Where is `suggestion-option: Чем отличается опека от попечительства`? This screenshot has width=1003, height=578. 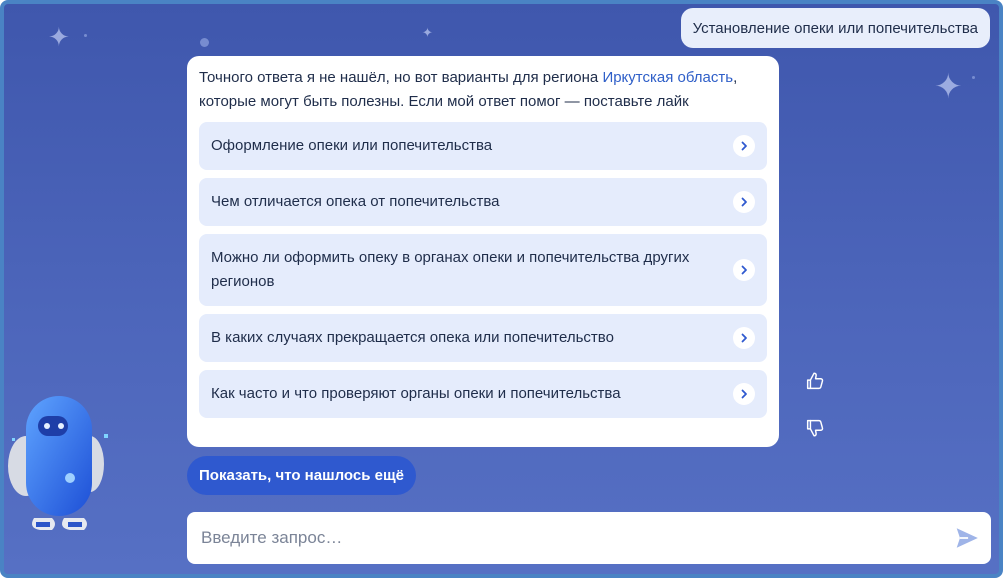
suggestion-option: Чем отличается опека от попечительства is located at coordinates (483, 202).